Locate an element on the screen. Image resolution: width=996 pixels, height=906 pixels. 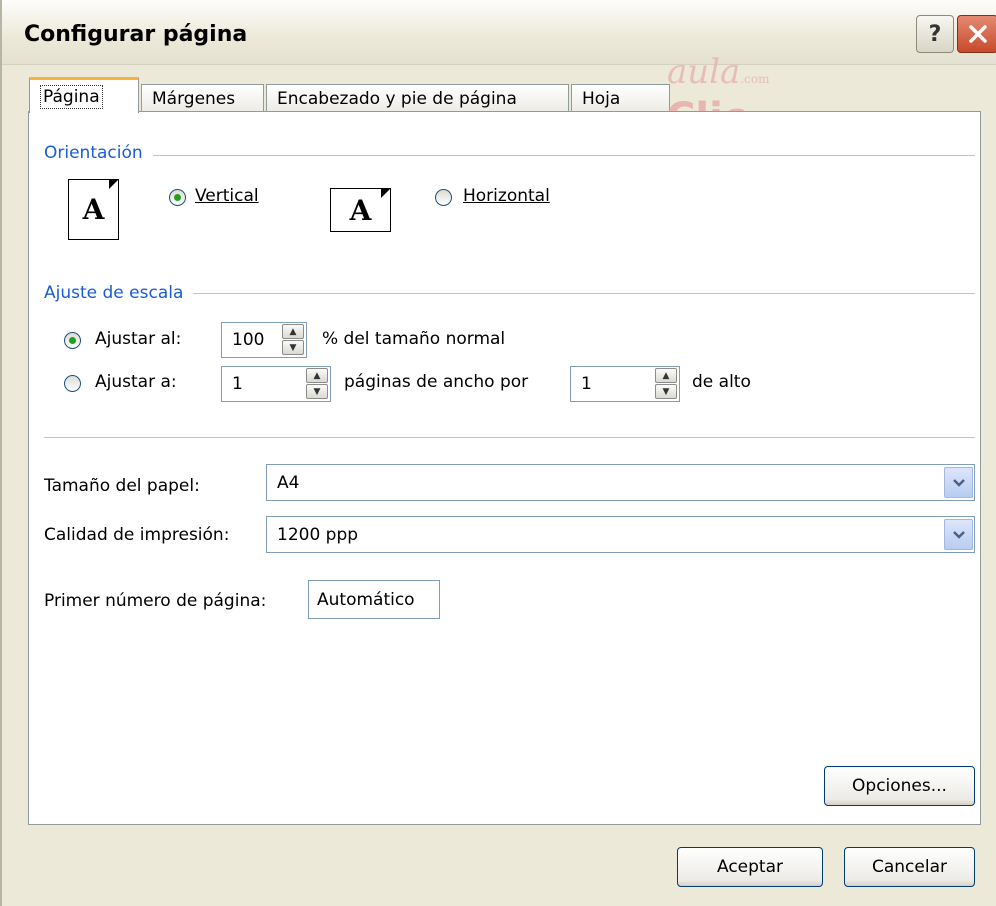
print-quality-label: Calidad de impresión: is located at coordinates (137, 535).